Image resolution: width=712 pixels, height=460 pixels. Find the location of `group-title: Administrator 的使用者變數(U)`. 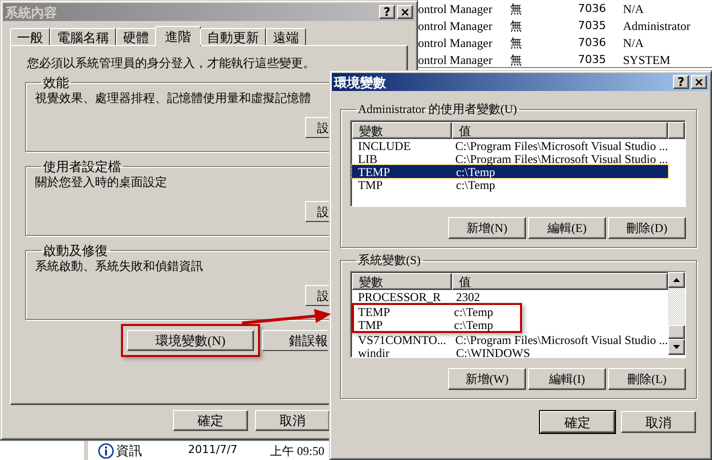

group-title: Administrator 的使用者變數(U) is located at coordinates (437, 109).